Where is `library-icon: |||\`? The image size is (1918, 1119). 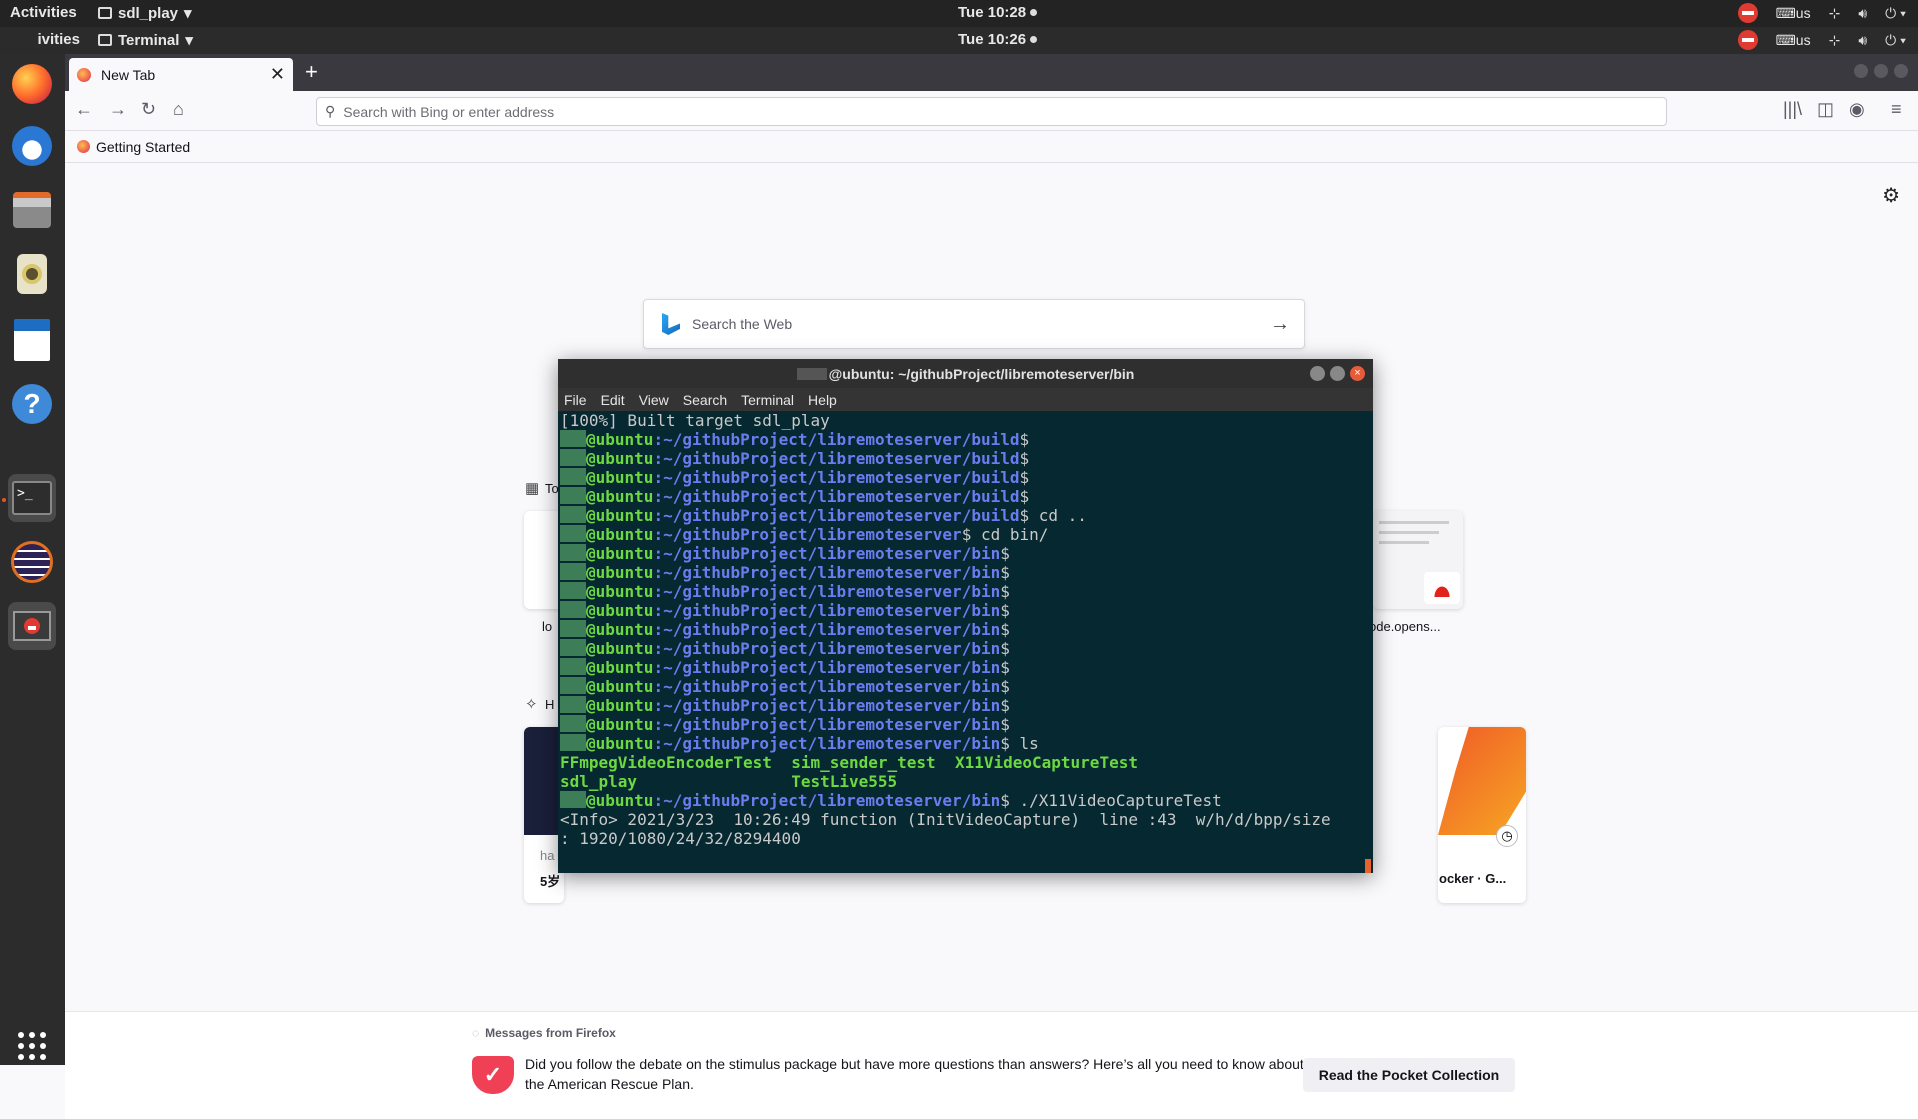
library-icon: |||\ is located at coordinates (1792, 109).